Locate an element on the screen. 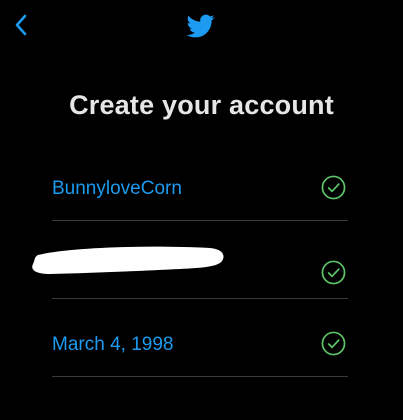  redaction-scribble is located at coordinates (128, 260).